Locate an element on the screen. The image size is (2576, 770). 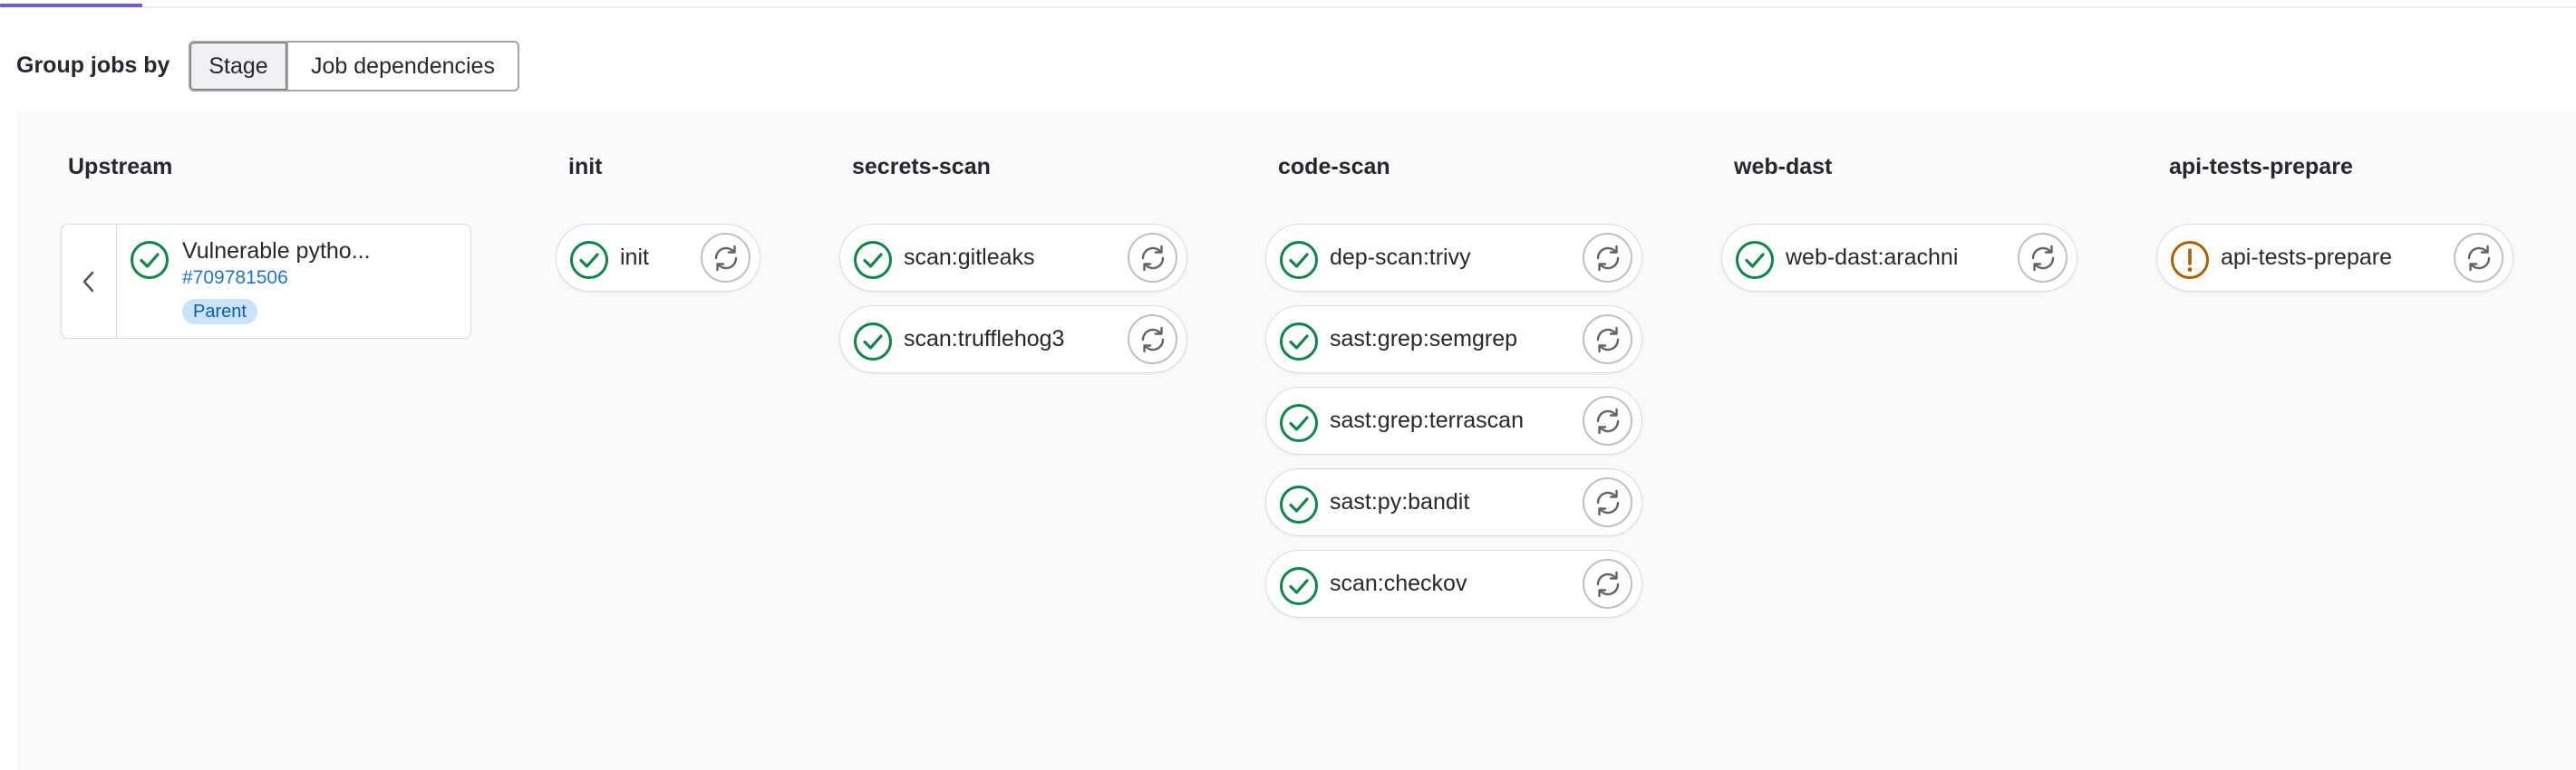
job-name: scan:gitleaks is located at coordinates (969, 257).